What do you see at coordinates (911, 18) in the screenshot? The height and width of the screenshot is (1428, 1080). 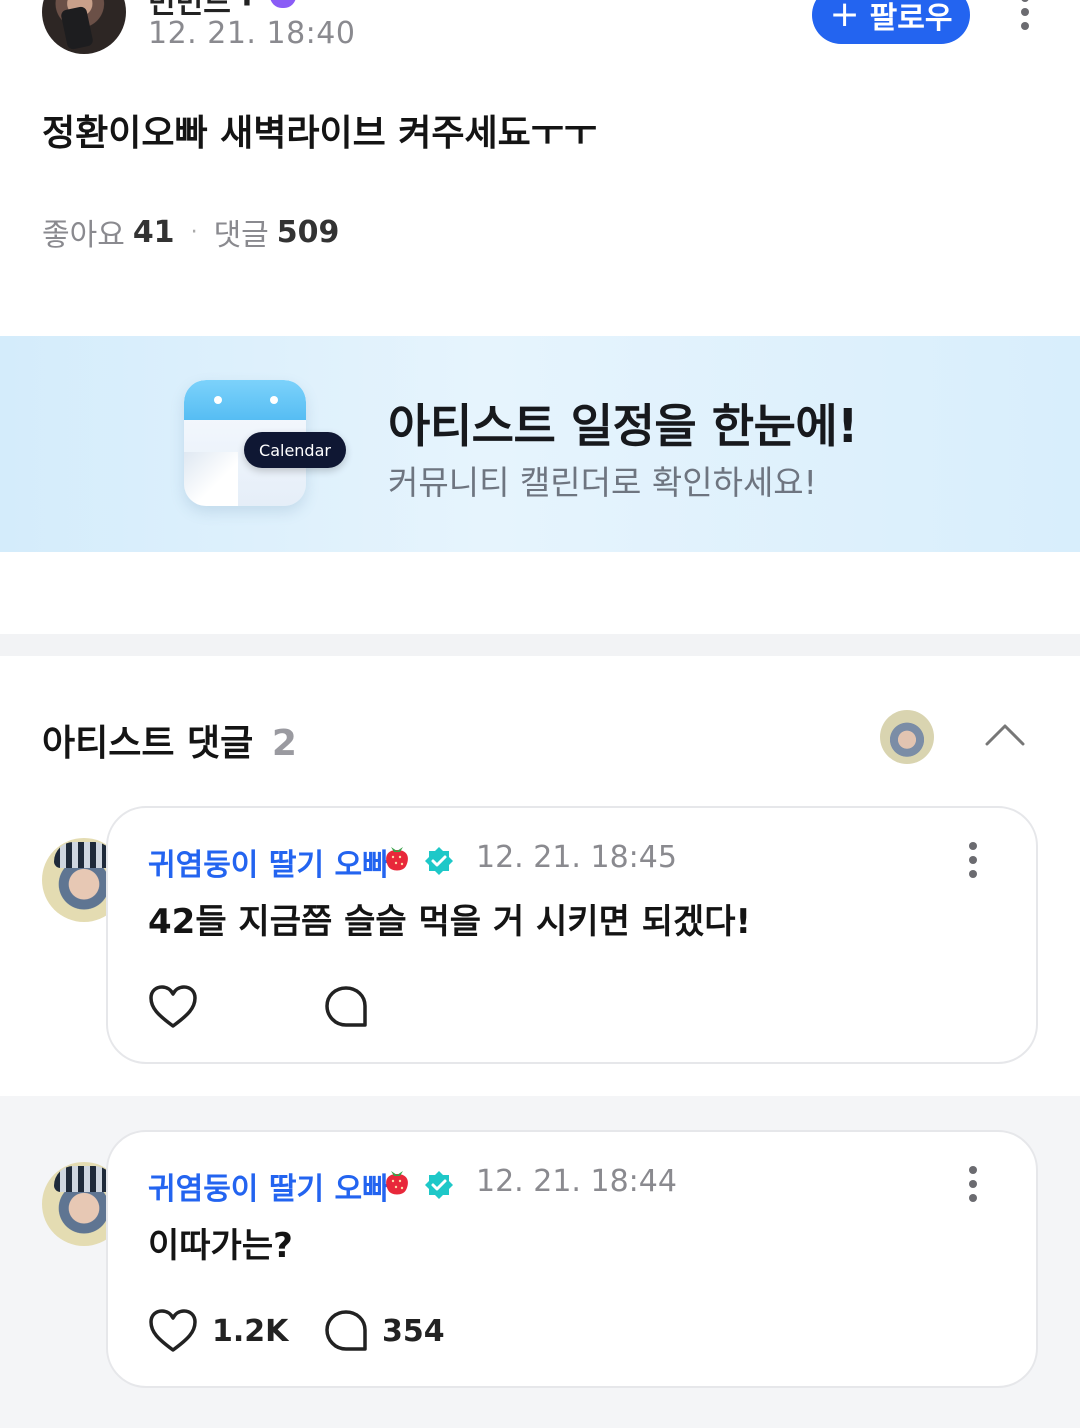 I see `follow-label: 팔로우` at bounding box center [911, 18].